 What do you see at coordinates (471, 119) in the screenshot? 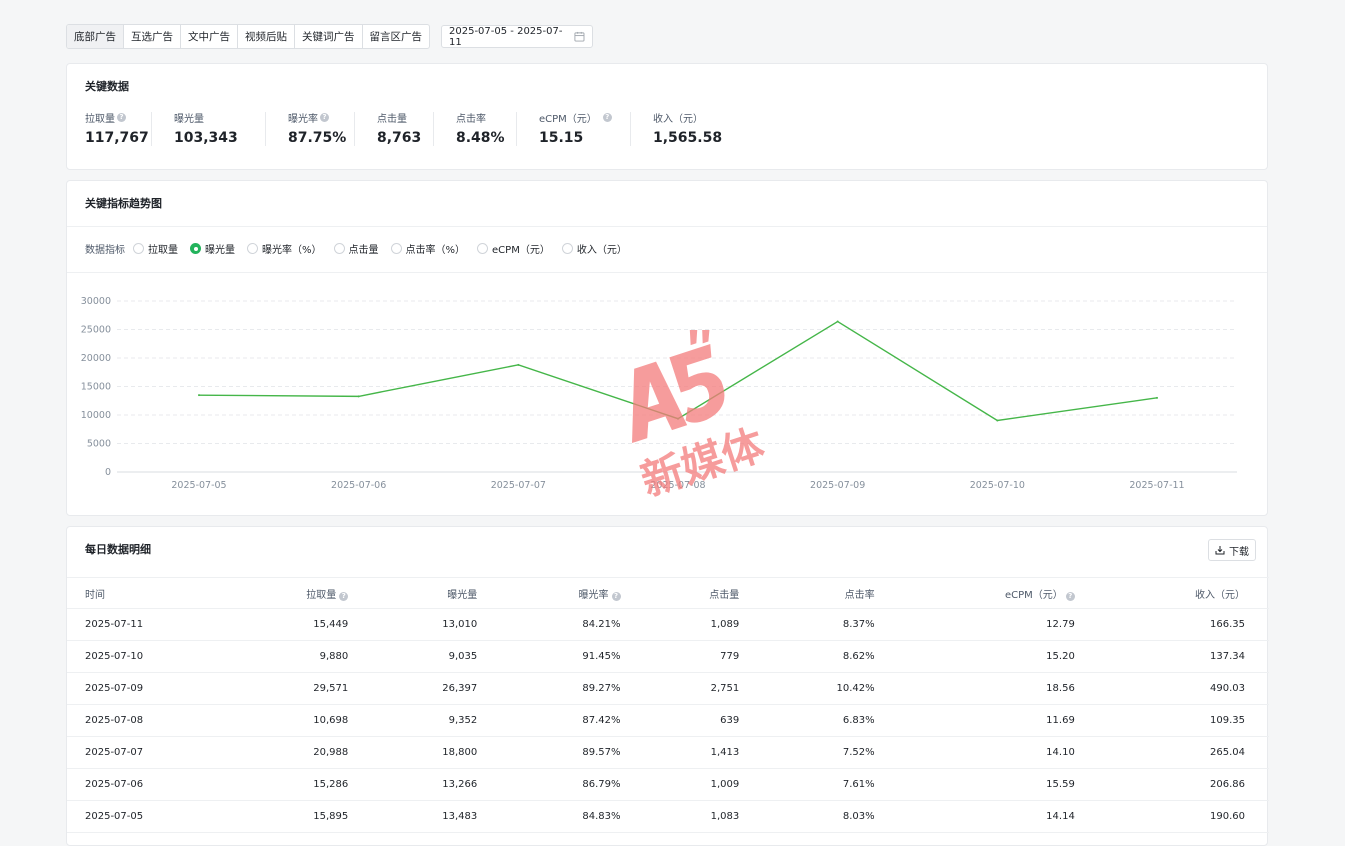
I see `metric-label: 点击率` at bounding box center [471, 119].